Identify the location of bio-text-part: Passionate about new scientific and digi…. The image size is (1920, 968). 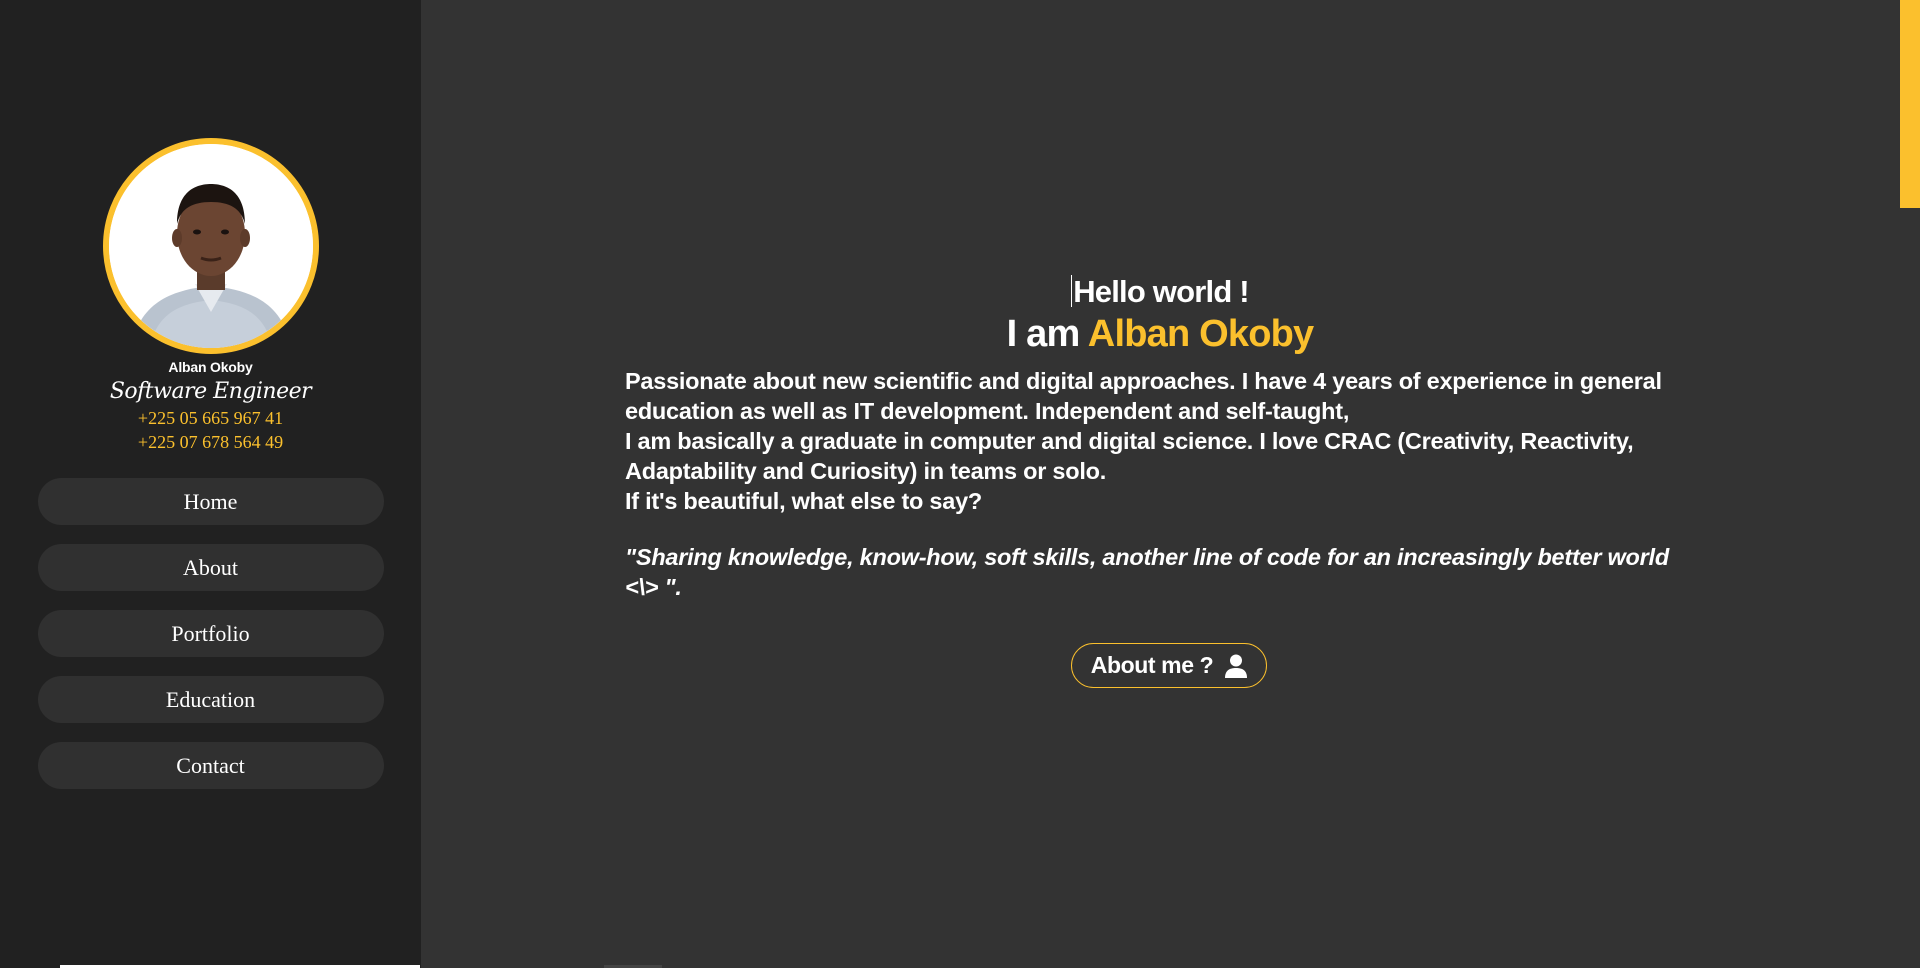
(969, 381).